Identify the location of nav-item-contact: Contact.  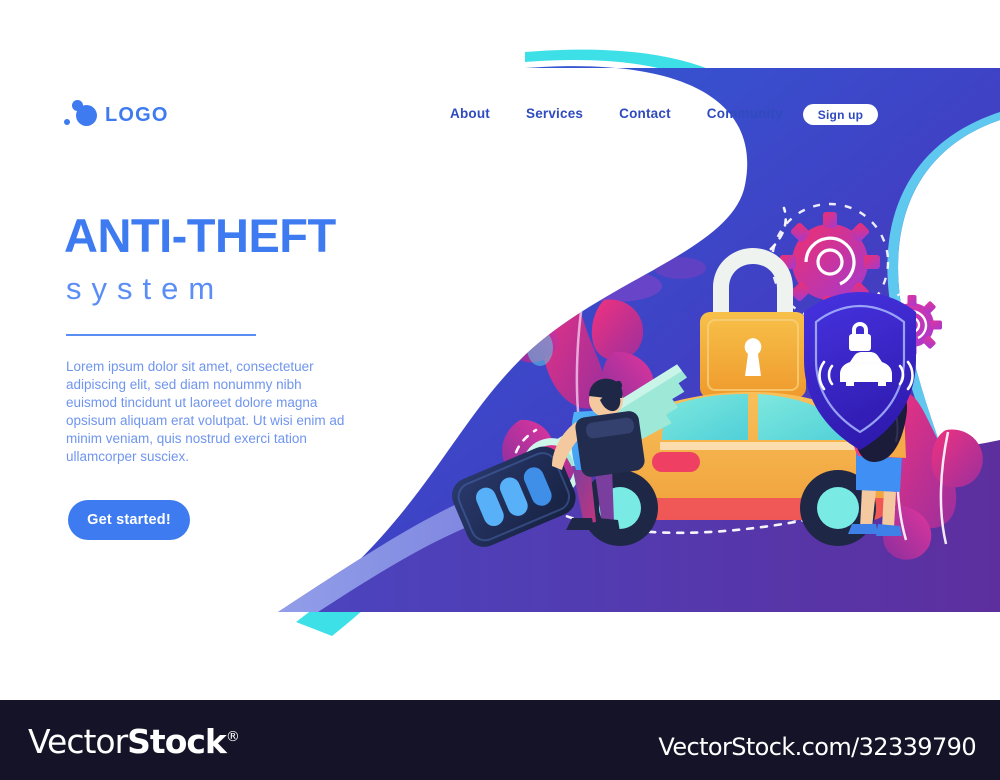
(645, 113).